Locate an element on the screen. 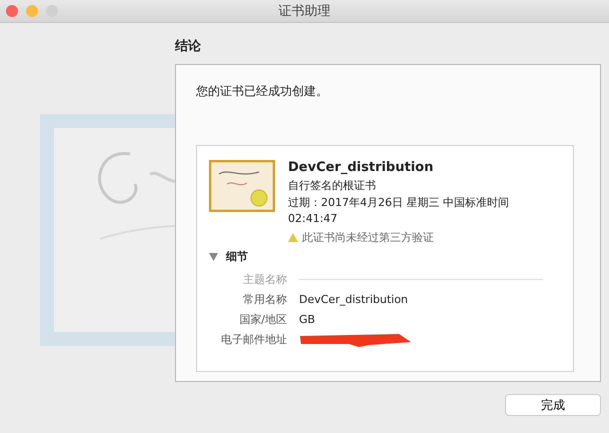 The height and width of the screenshot is (433, 609). field-value: DevCer_distribution is located at coordinates (354, 299).